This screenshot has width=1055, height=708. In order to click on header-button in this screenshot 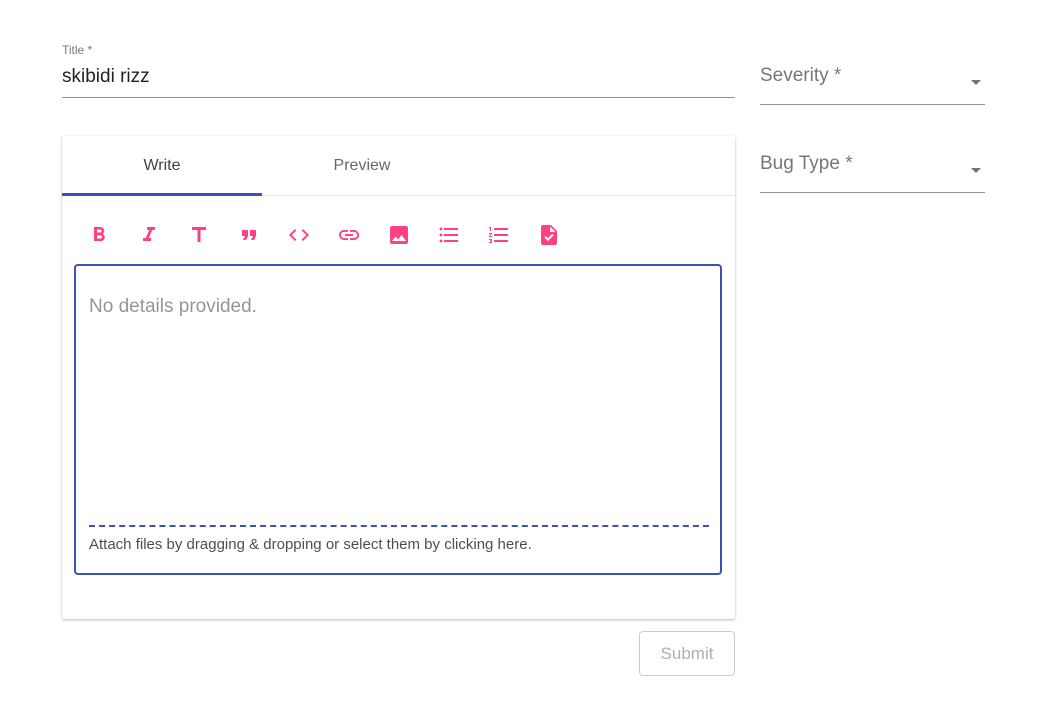, I will do `click(199, 235)`.